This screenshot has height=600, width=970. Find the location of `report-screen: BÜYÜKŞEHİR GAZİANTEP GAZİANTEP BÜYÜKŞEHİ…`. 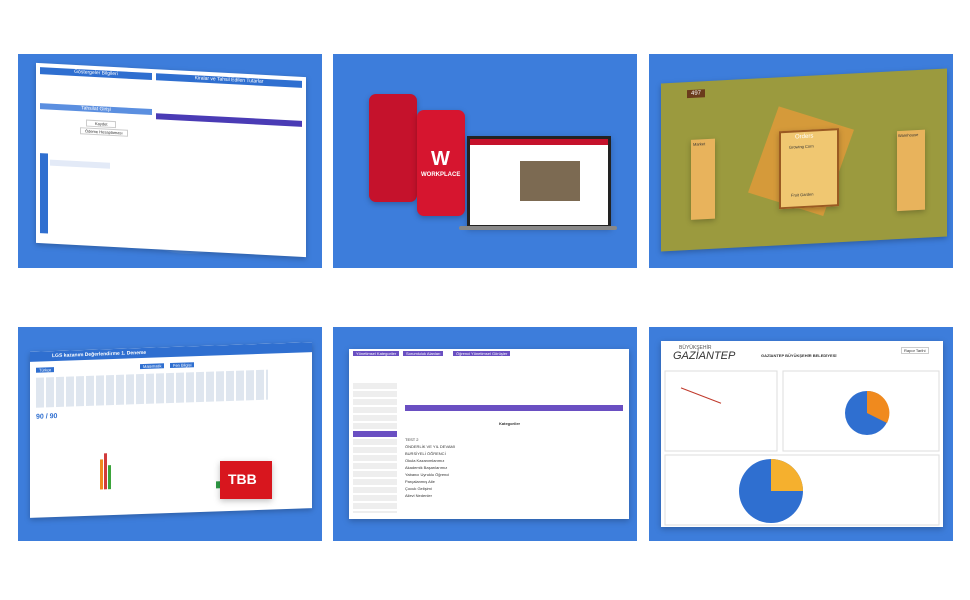

report-screen: BÜYÜKŞEHİR GAZİANTEP GAZİANTEP BÜYÜKŞEHİ… is located at coordinates (802, 434).